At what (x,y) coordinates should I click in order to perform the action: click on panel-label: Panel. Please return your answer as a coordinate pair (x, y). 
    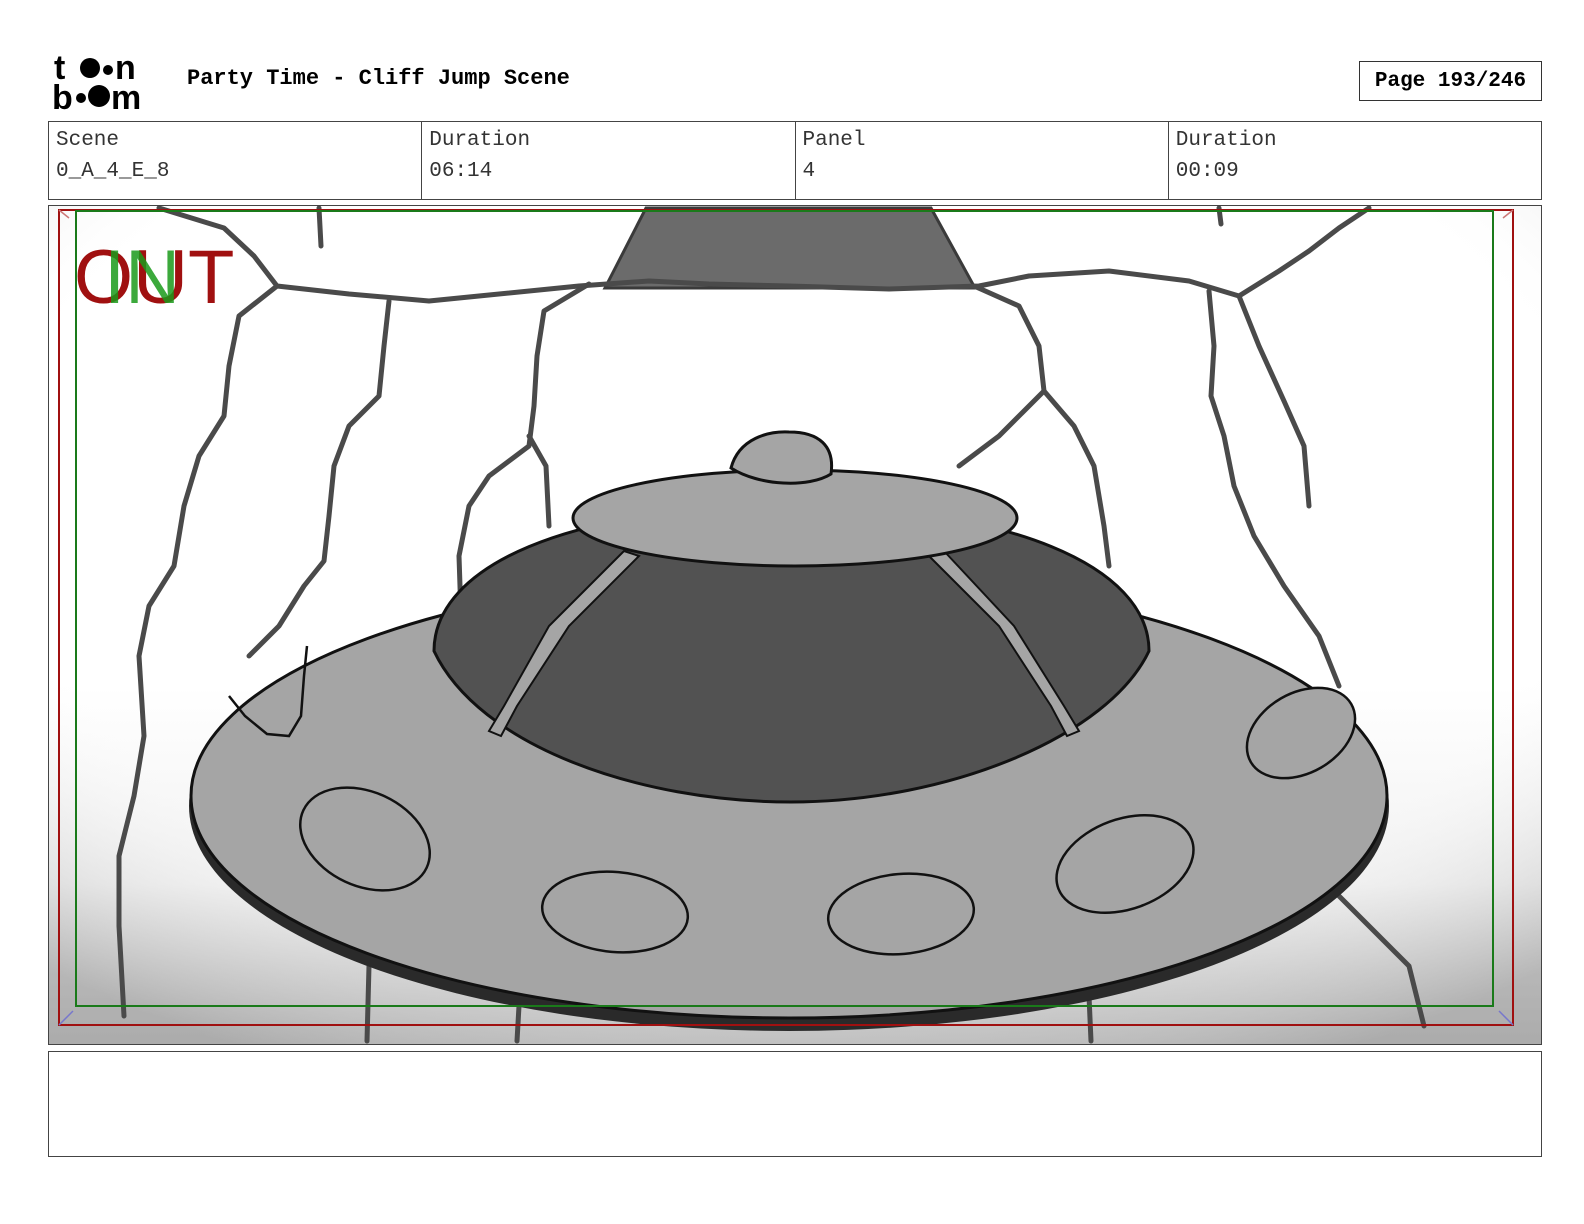
    Looking at the image, I should click on (834, 140).